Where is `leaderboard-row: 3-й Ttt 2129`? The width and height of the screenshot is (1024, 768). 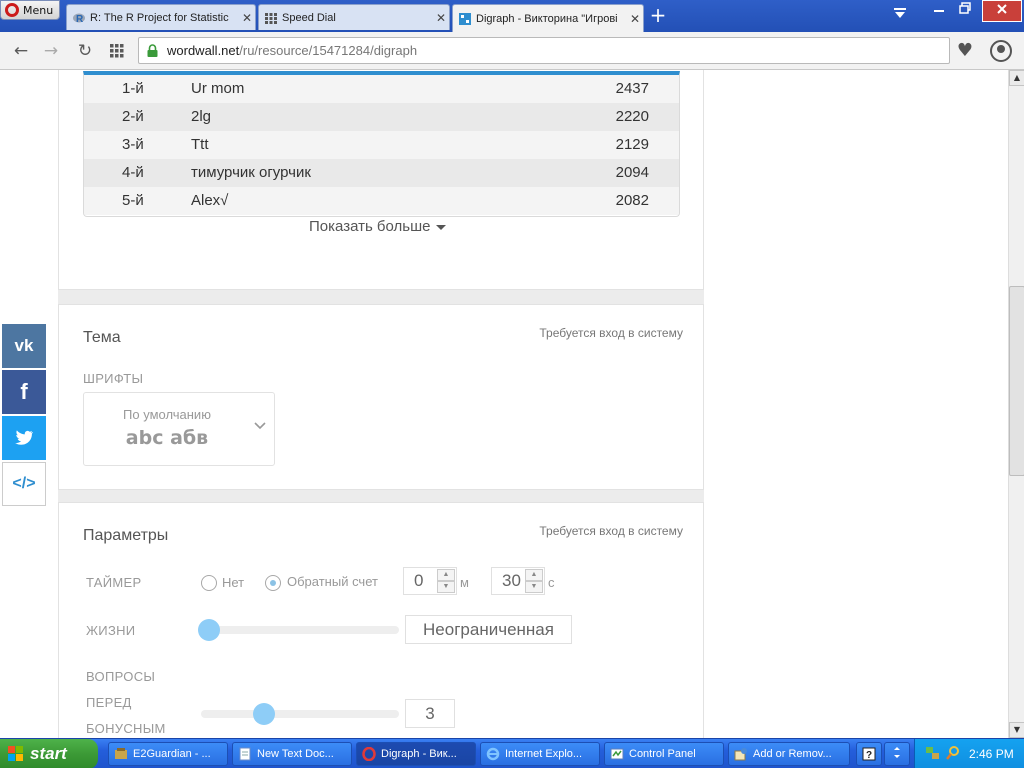
leaderboard-row: 3-й Ttt 2129 is located at coordinates (381, 145).